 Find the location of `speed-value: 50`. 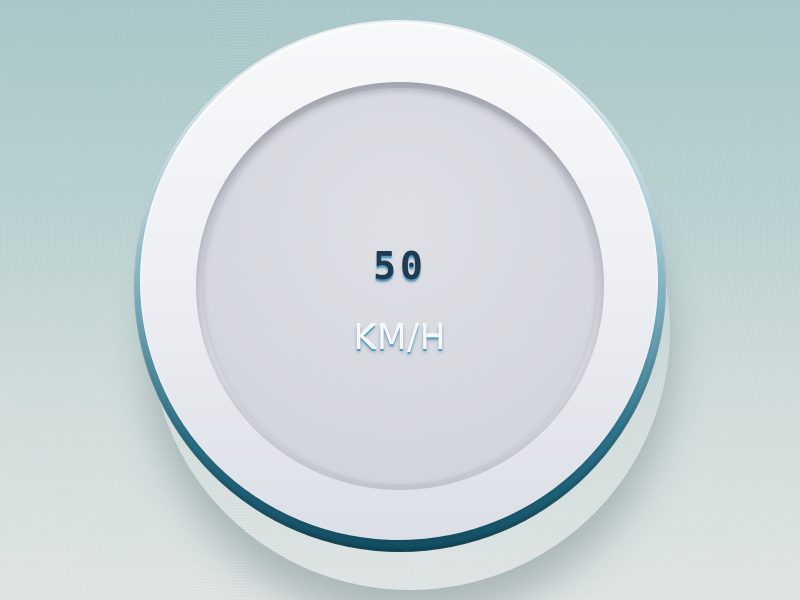

speed-value: 50 is located at coordinates (400, 266).